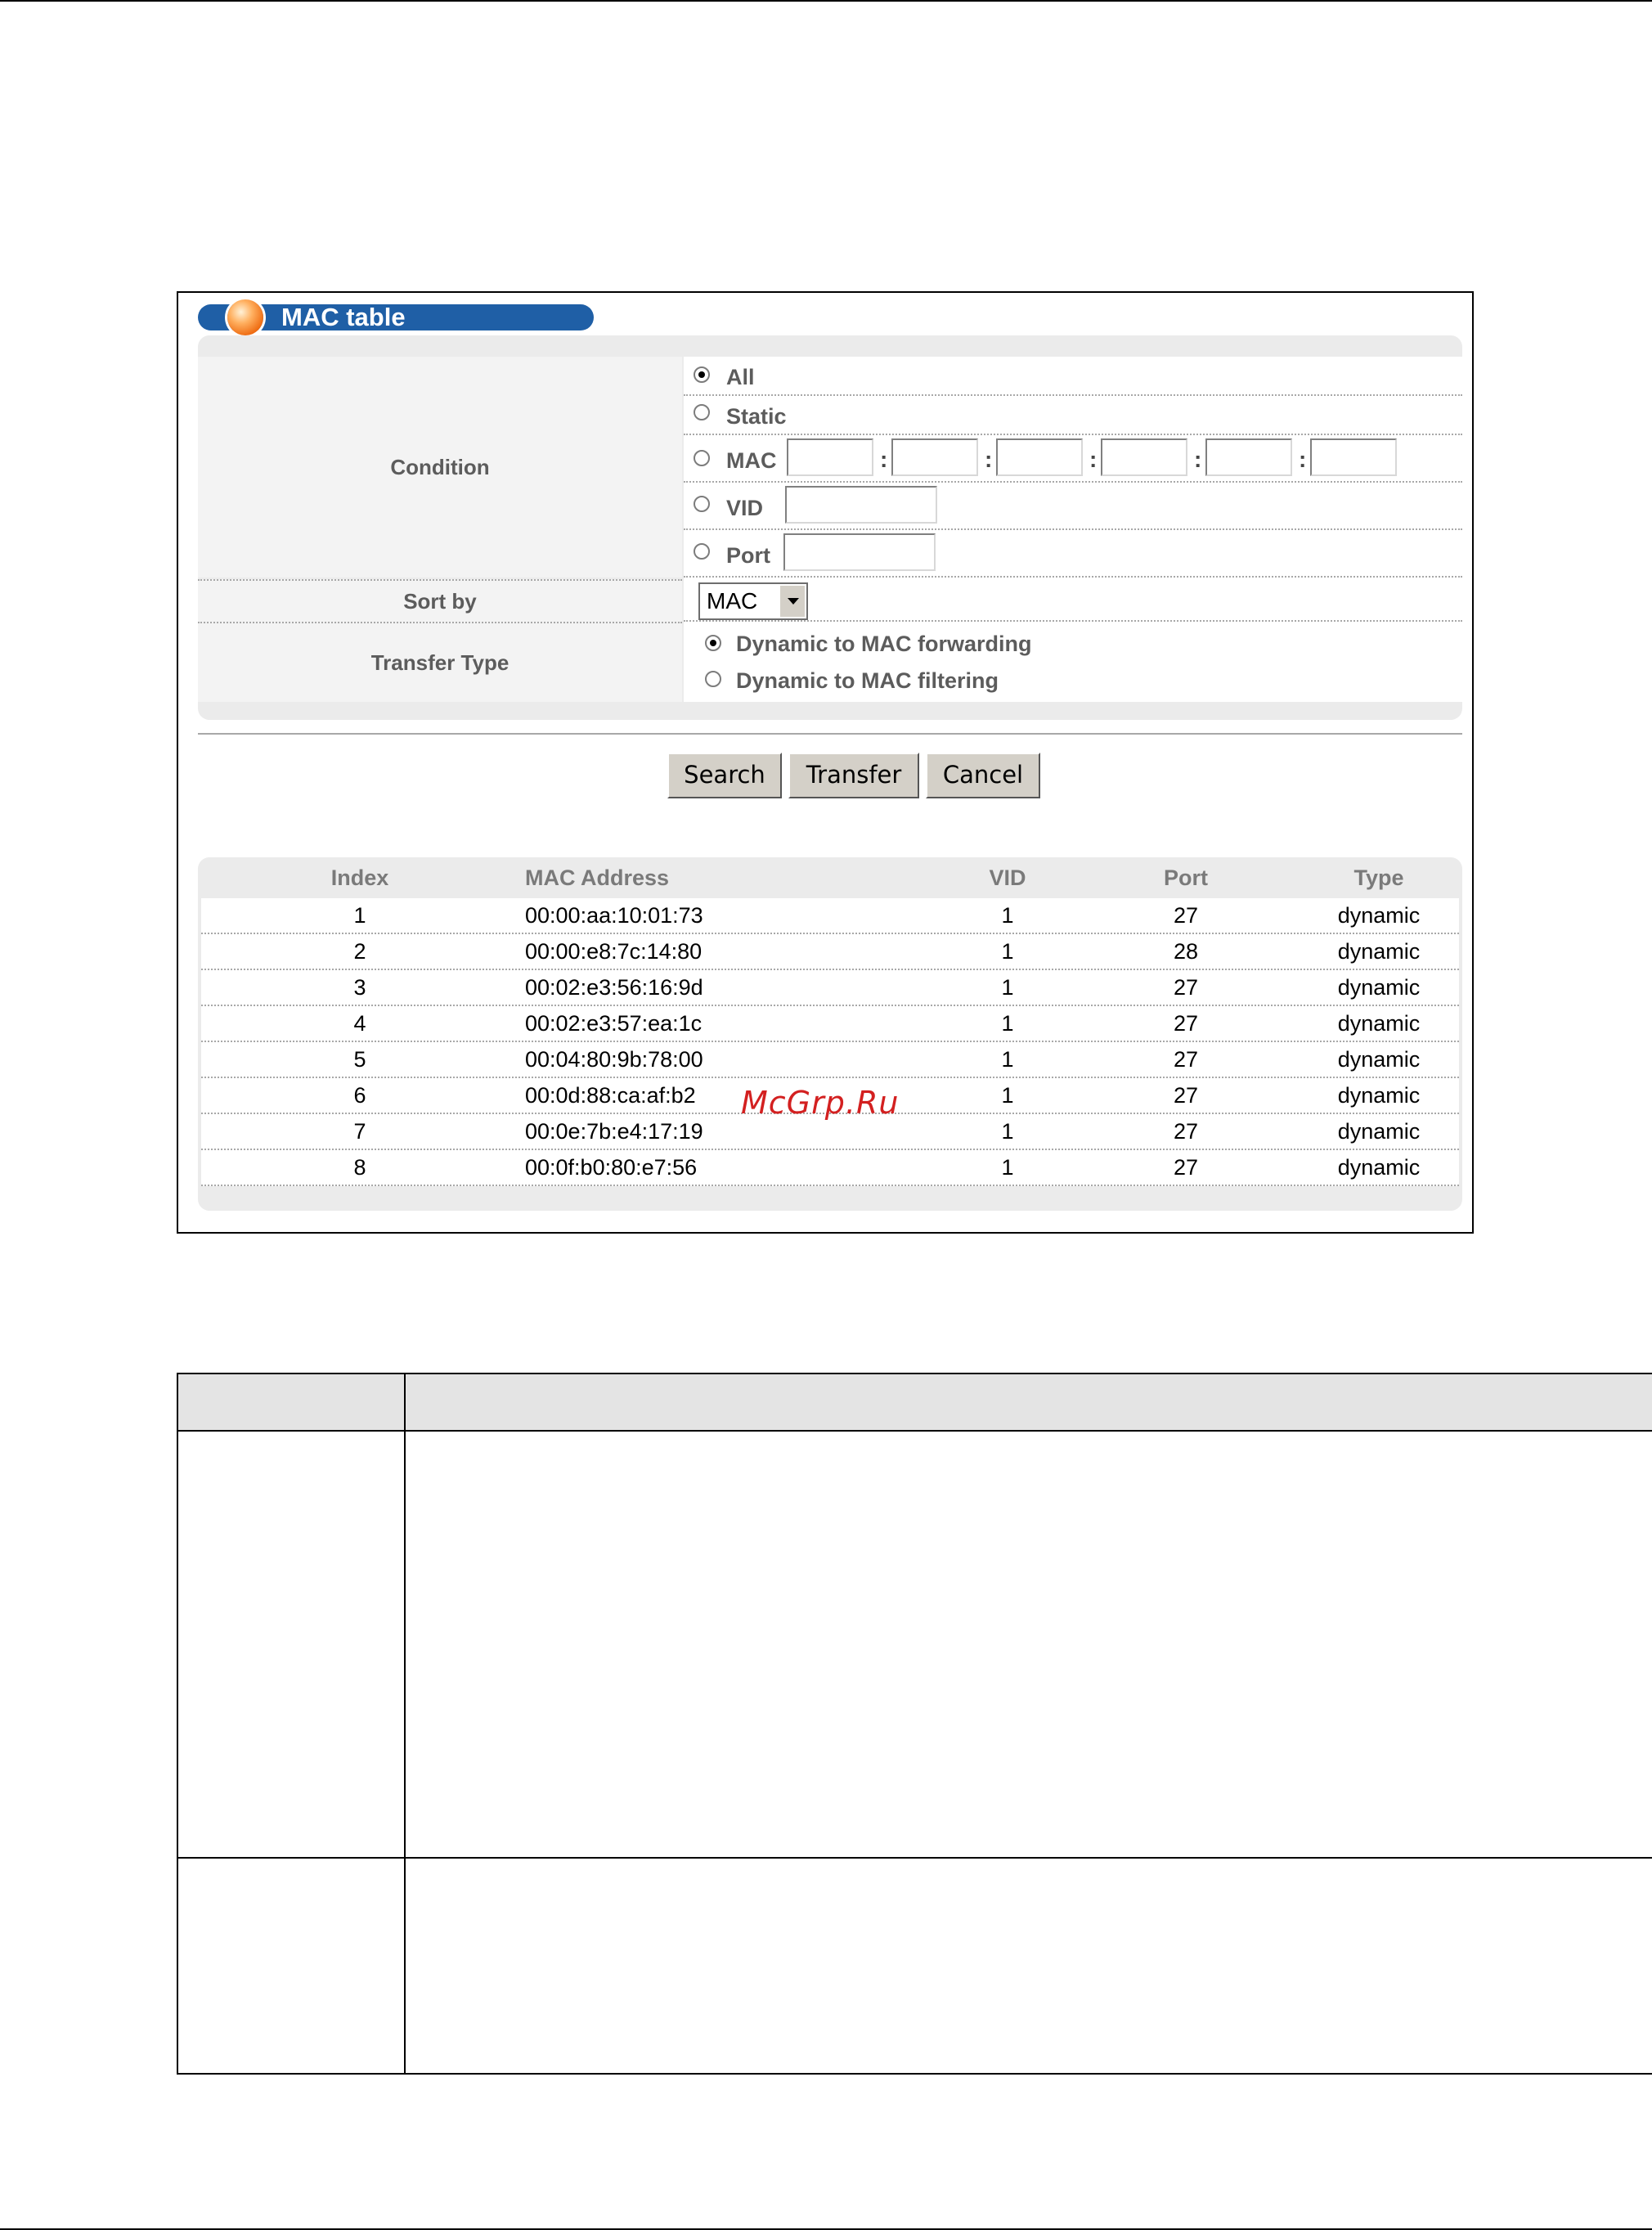 Image resolution: width=1652 pixels, height=2230 pixels. Describe the element at coordinates (792, 601) in the screenshot. I see `chevron-down-icon` at that location.